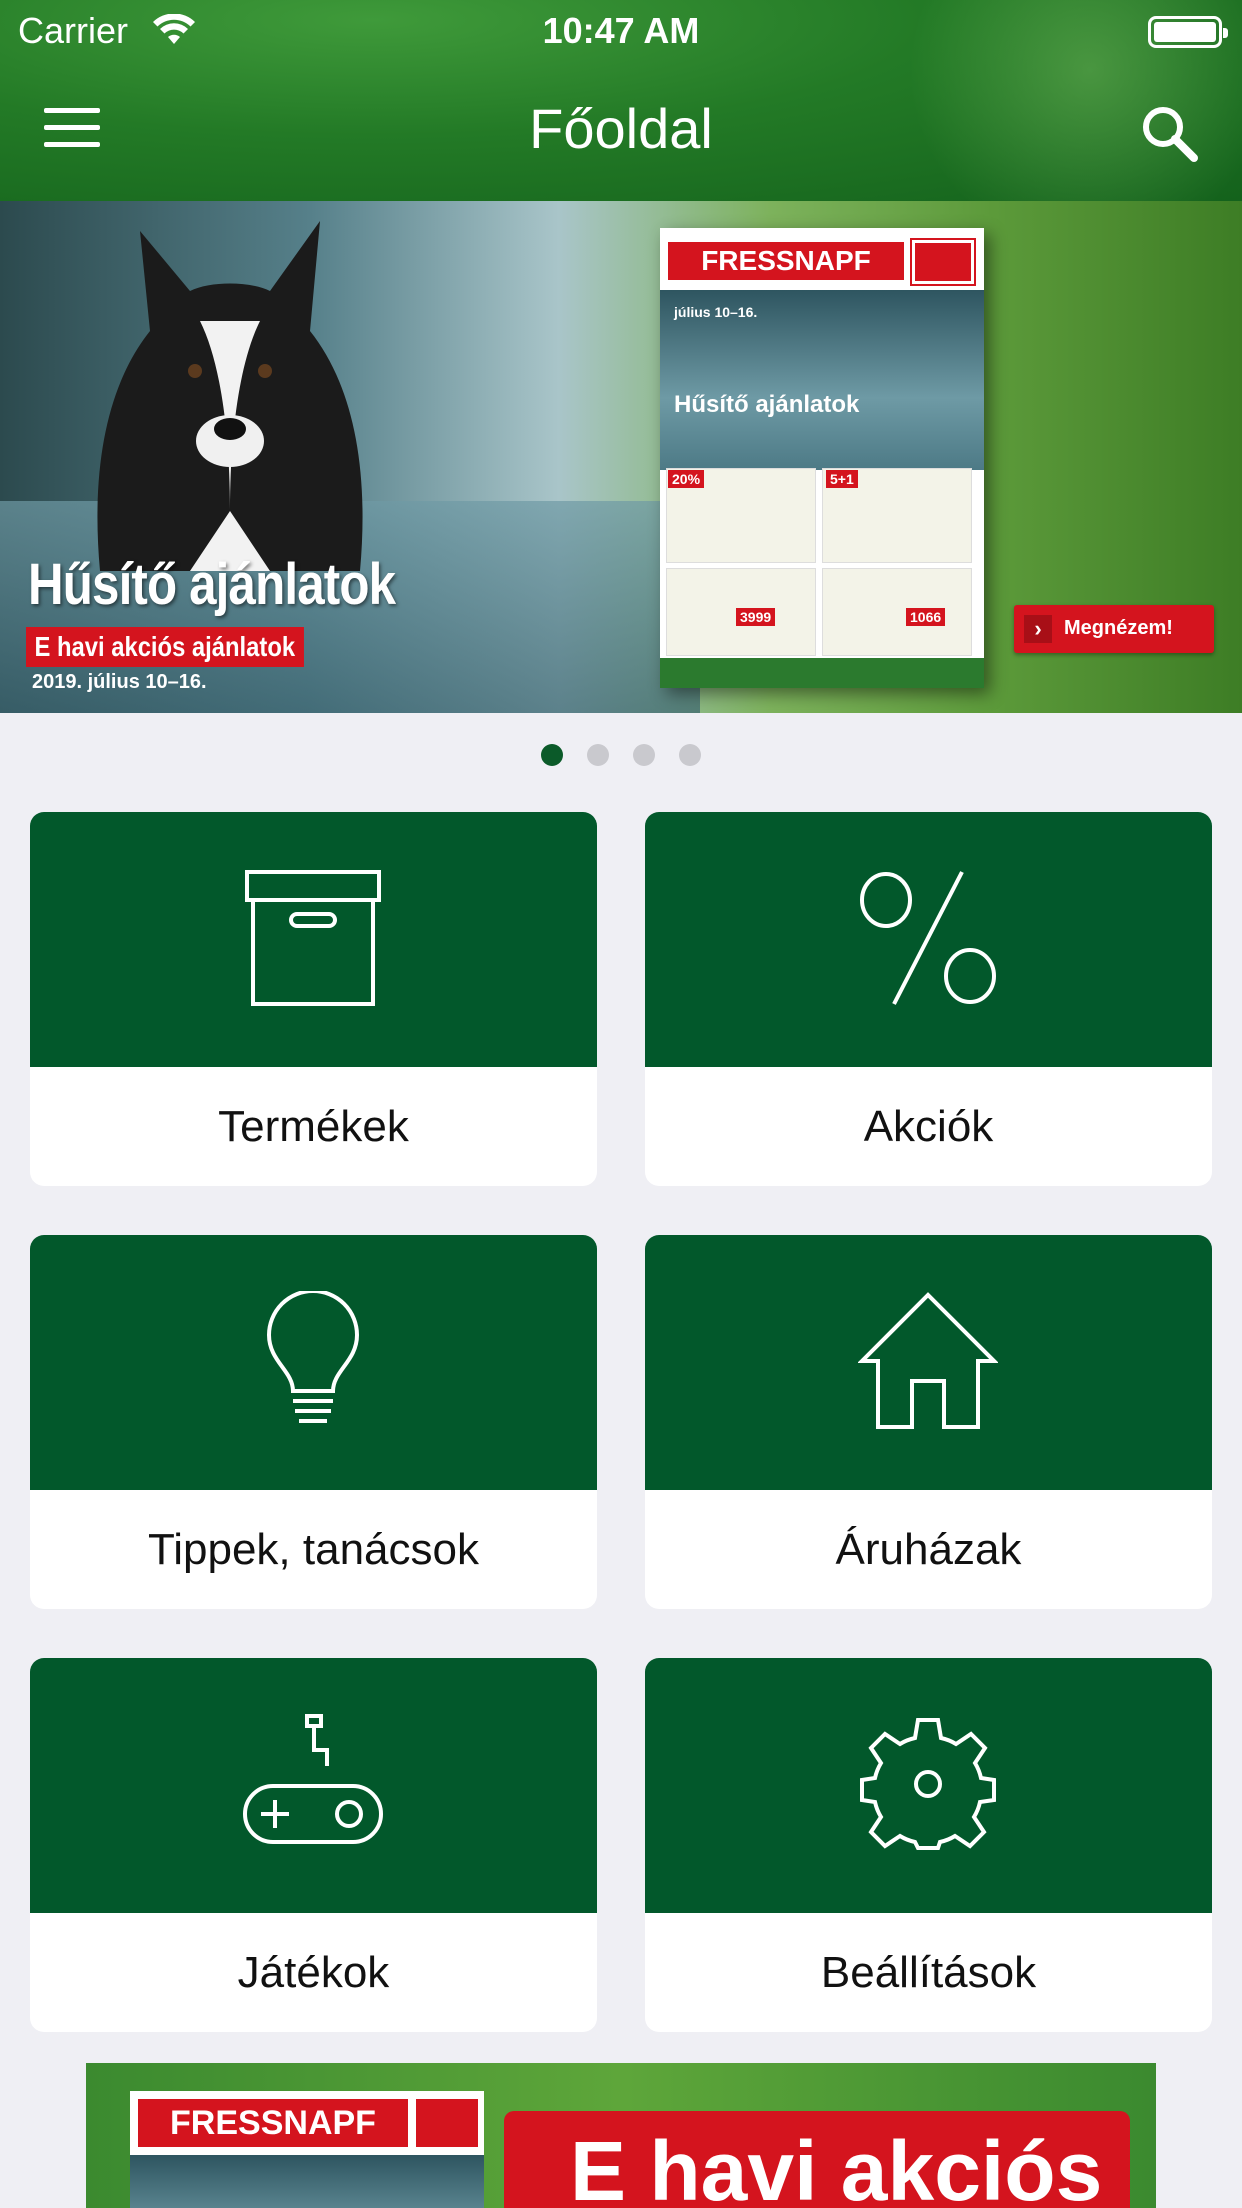 The image size is (1242, 2208). I want to click on tile-akciok: Akciók, so click(928, 999).